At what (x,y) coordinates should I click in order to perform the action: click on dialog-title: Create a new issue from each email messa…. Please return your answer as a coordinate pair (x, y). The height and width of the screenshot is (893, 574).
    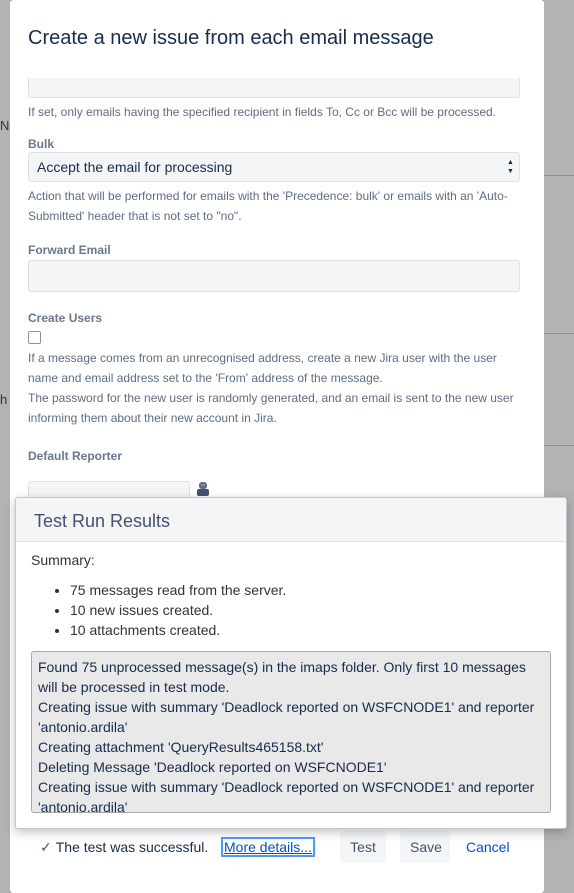
    Looking at the image, I should click on (231, 38).